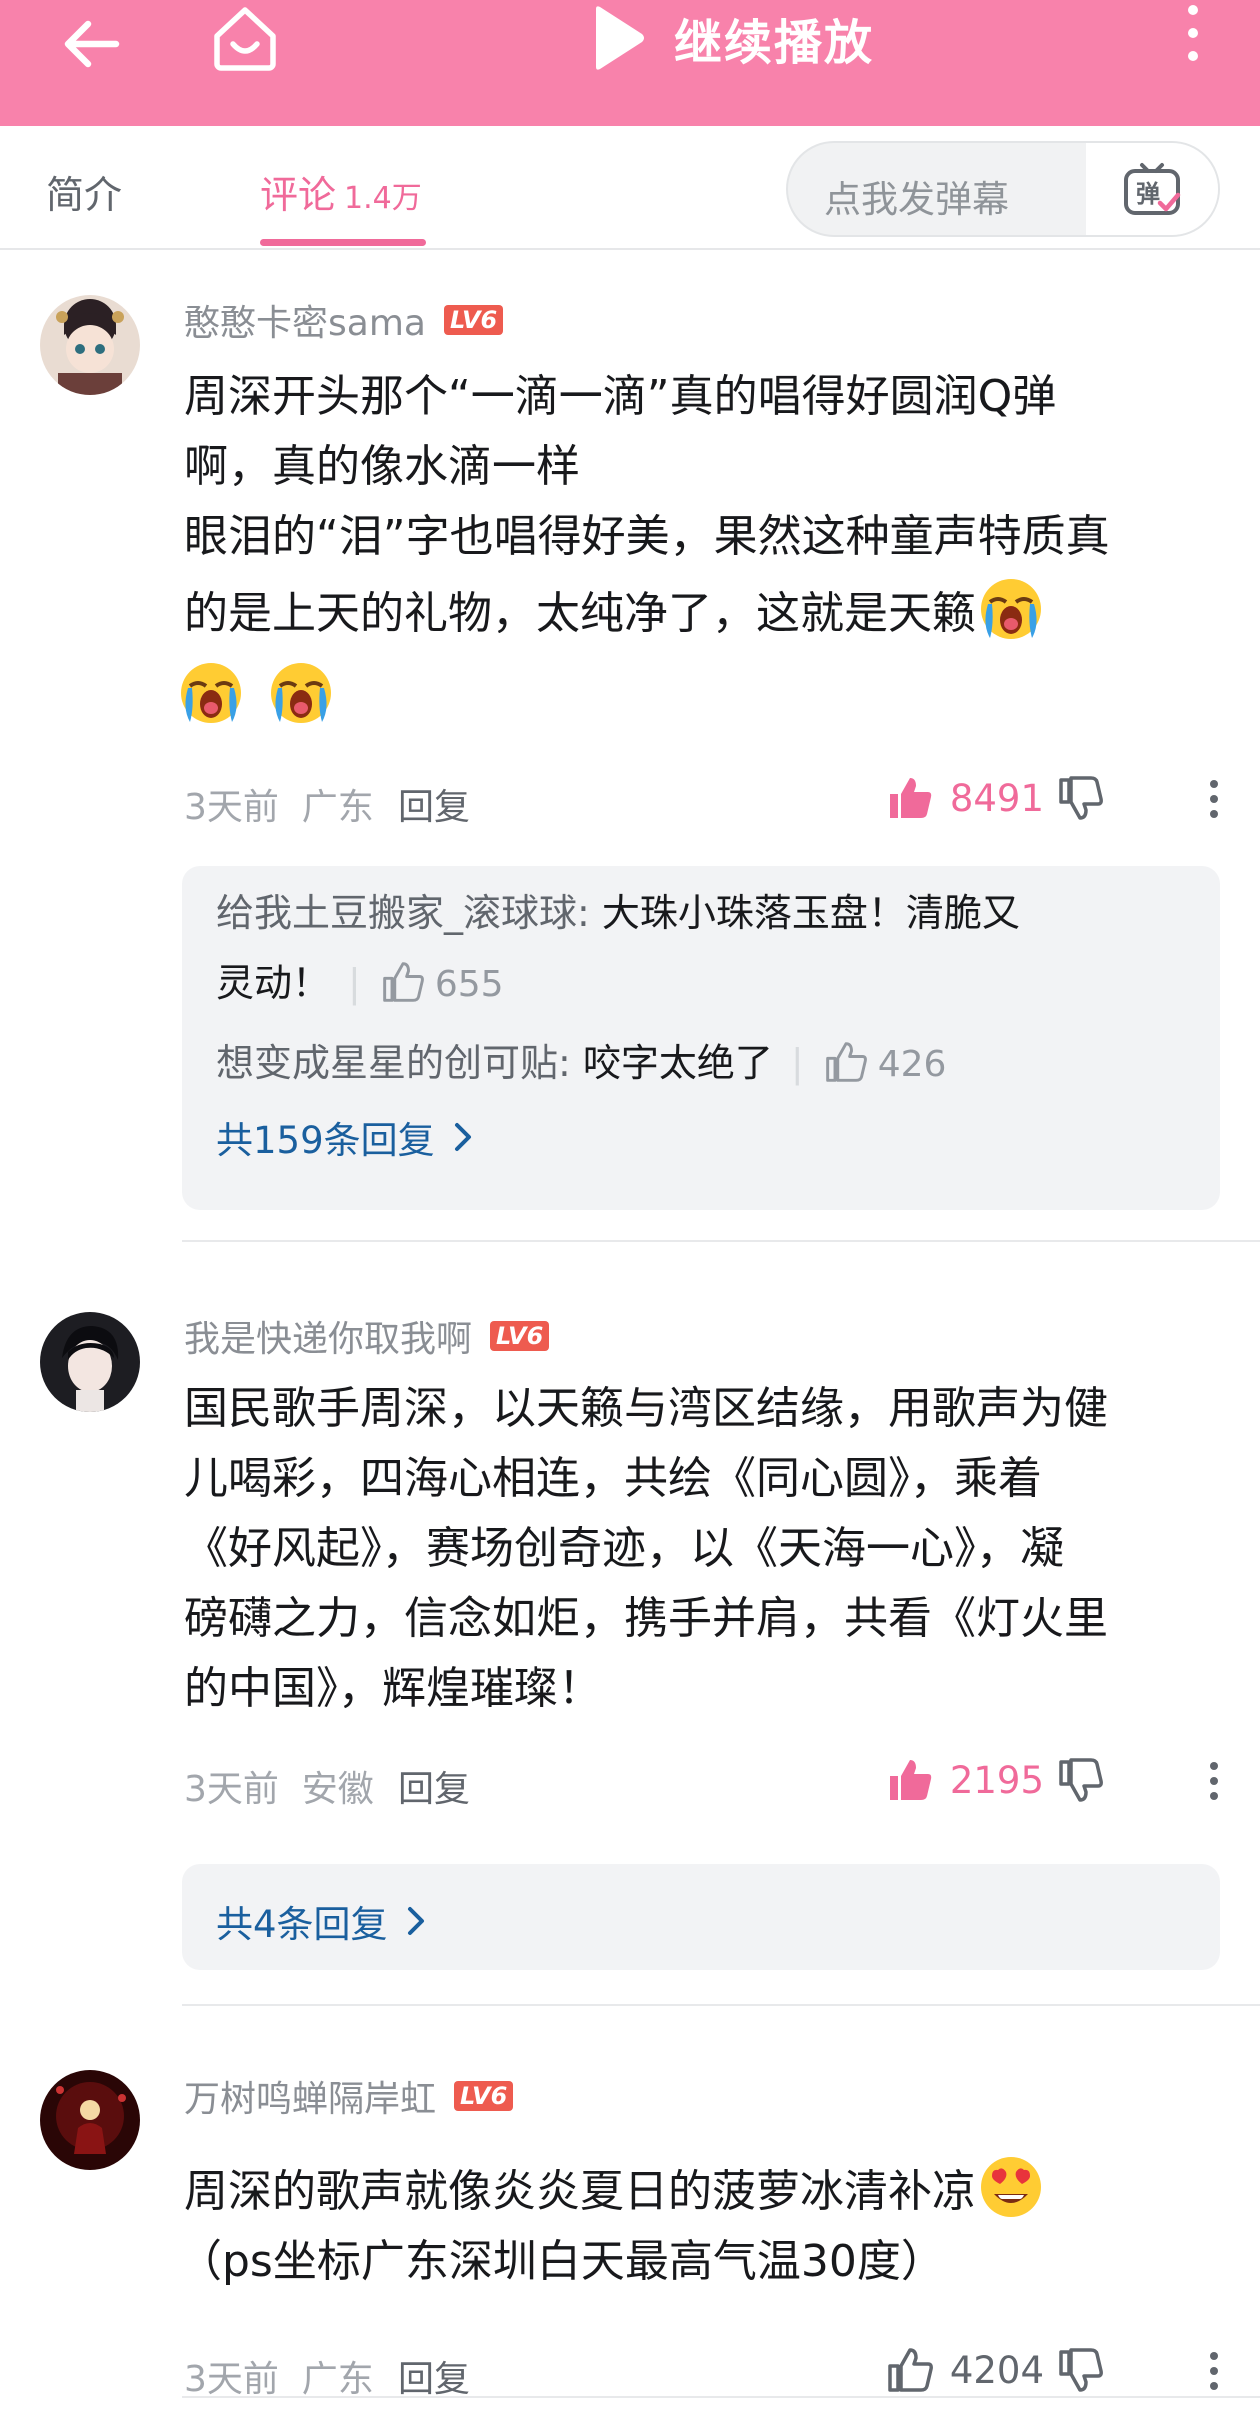 The width and height of the screenshot is (1260, 2413). What do you see at coordinates (996, 1780) in the screenshot?
I see `like-count: 2195` at bounding box center [996, 1780].